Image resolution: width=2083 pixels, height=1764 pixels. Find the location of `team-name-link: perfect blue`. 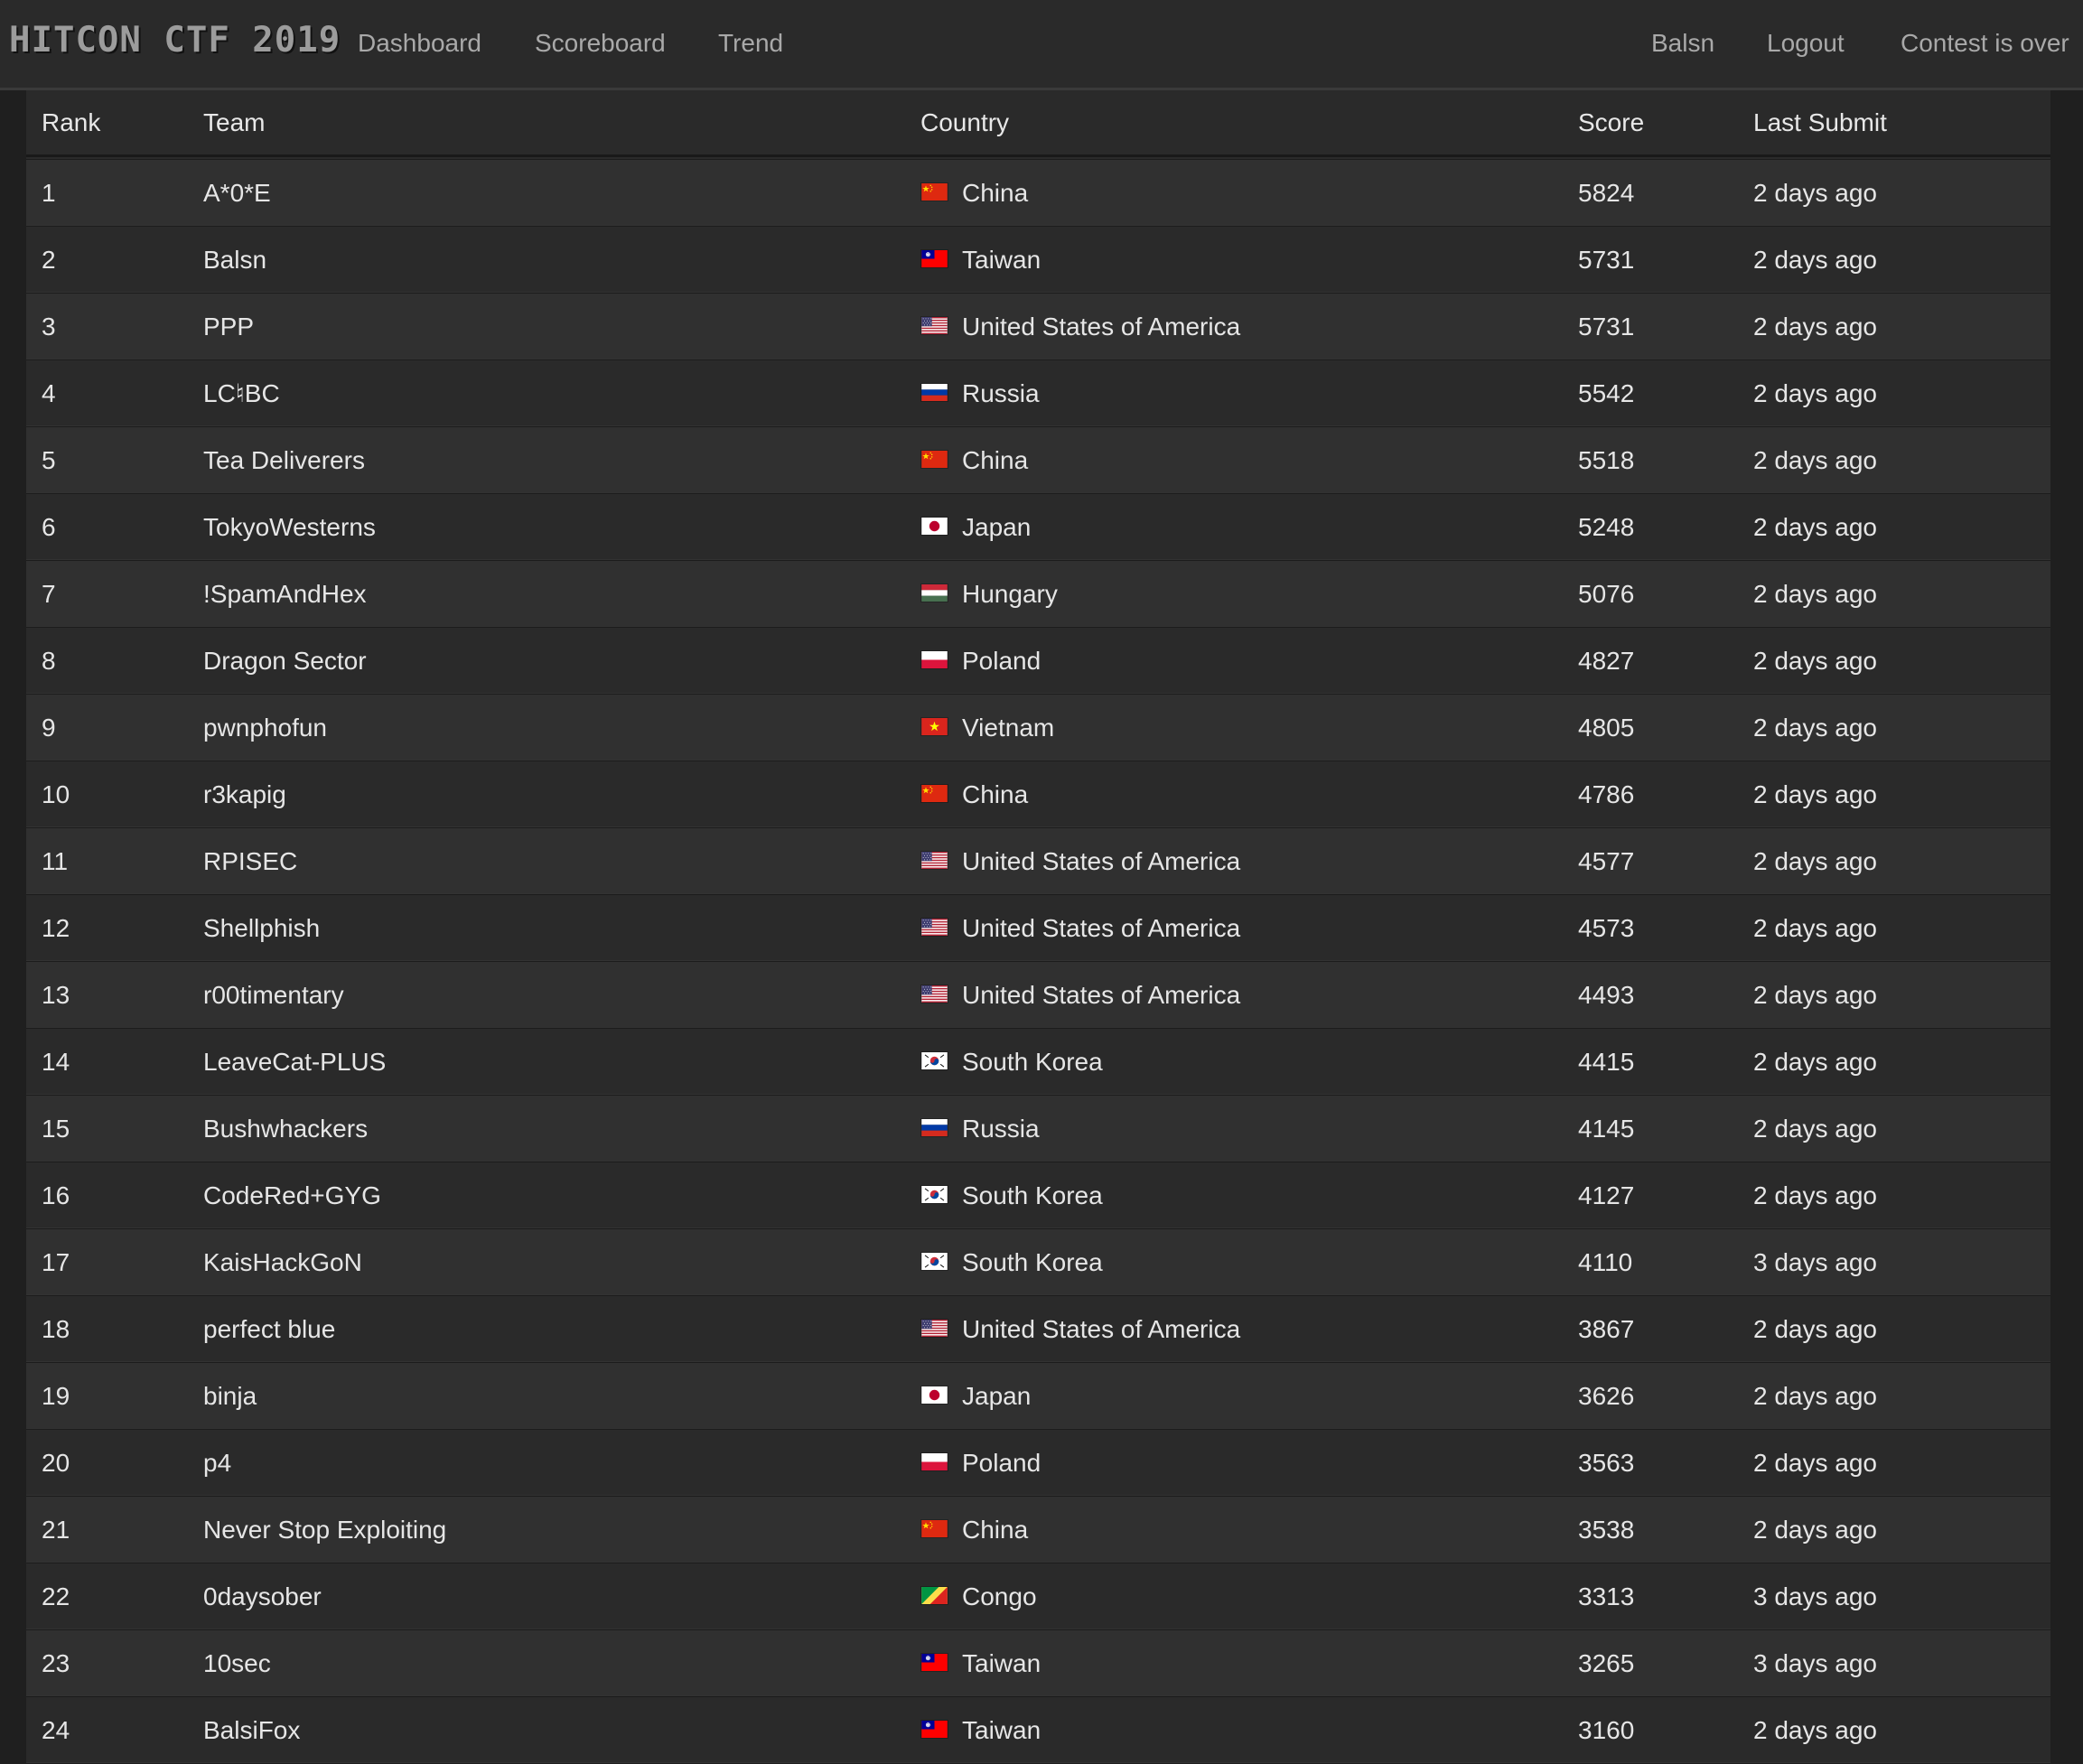

team-name-link: perfect blue is located at coordinates (269, 1329).